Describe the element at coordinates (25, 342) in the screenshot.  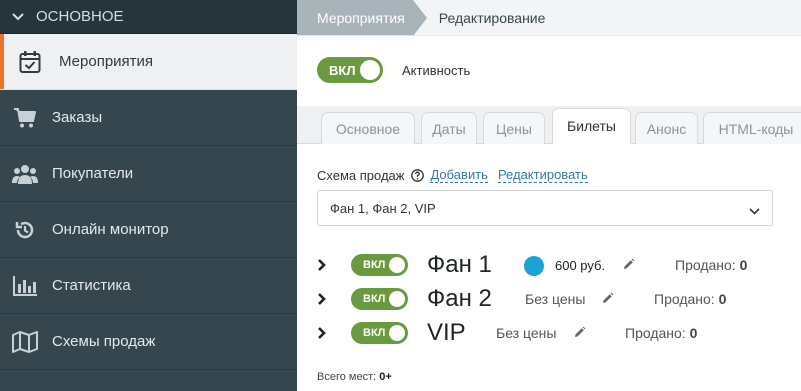
I see `map-icon` at that location.